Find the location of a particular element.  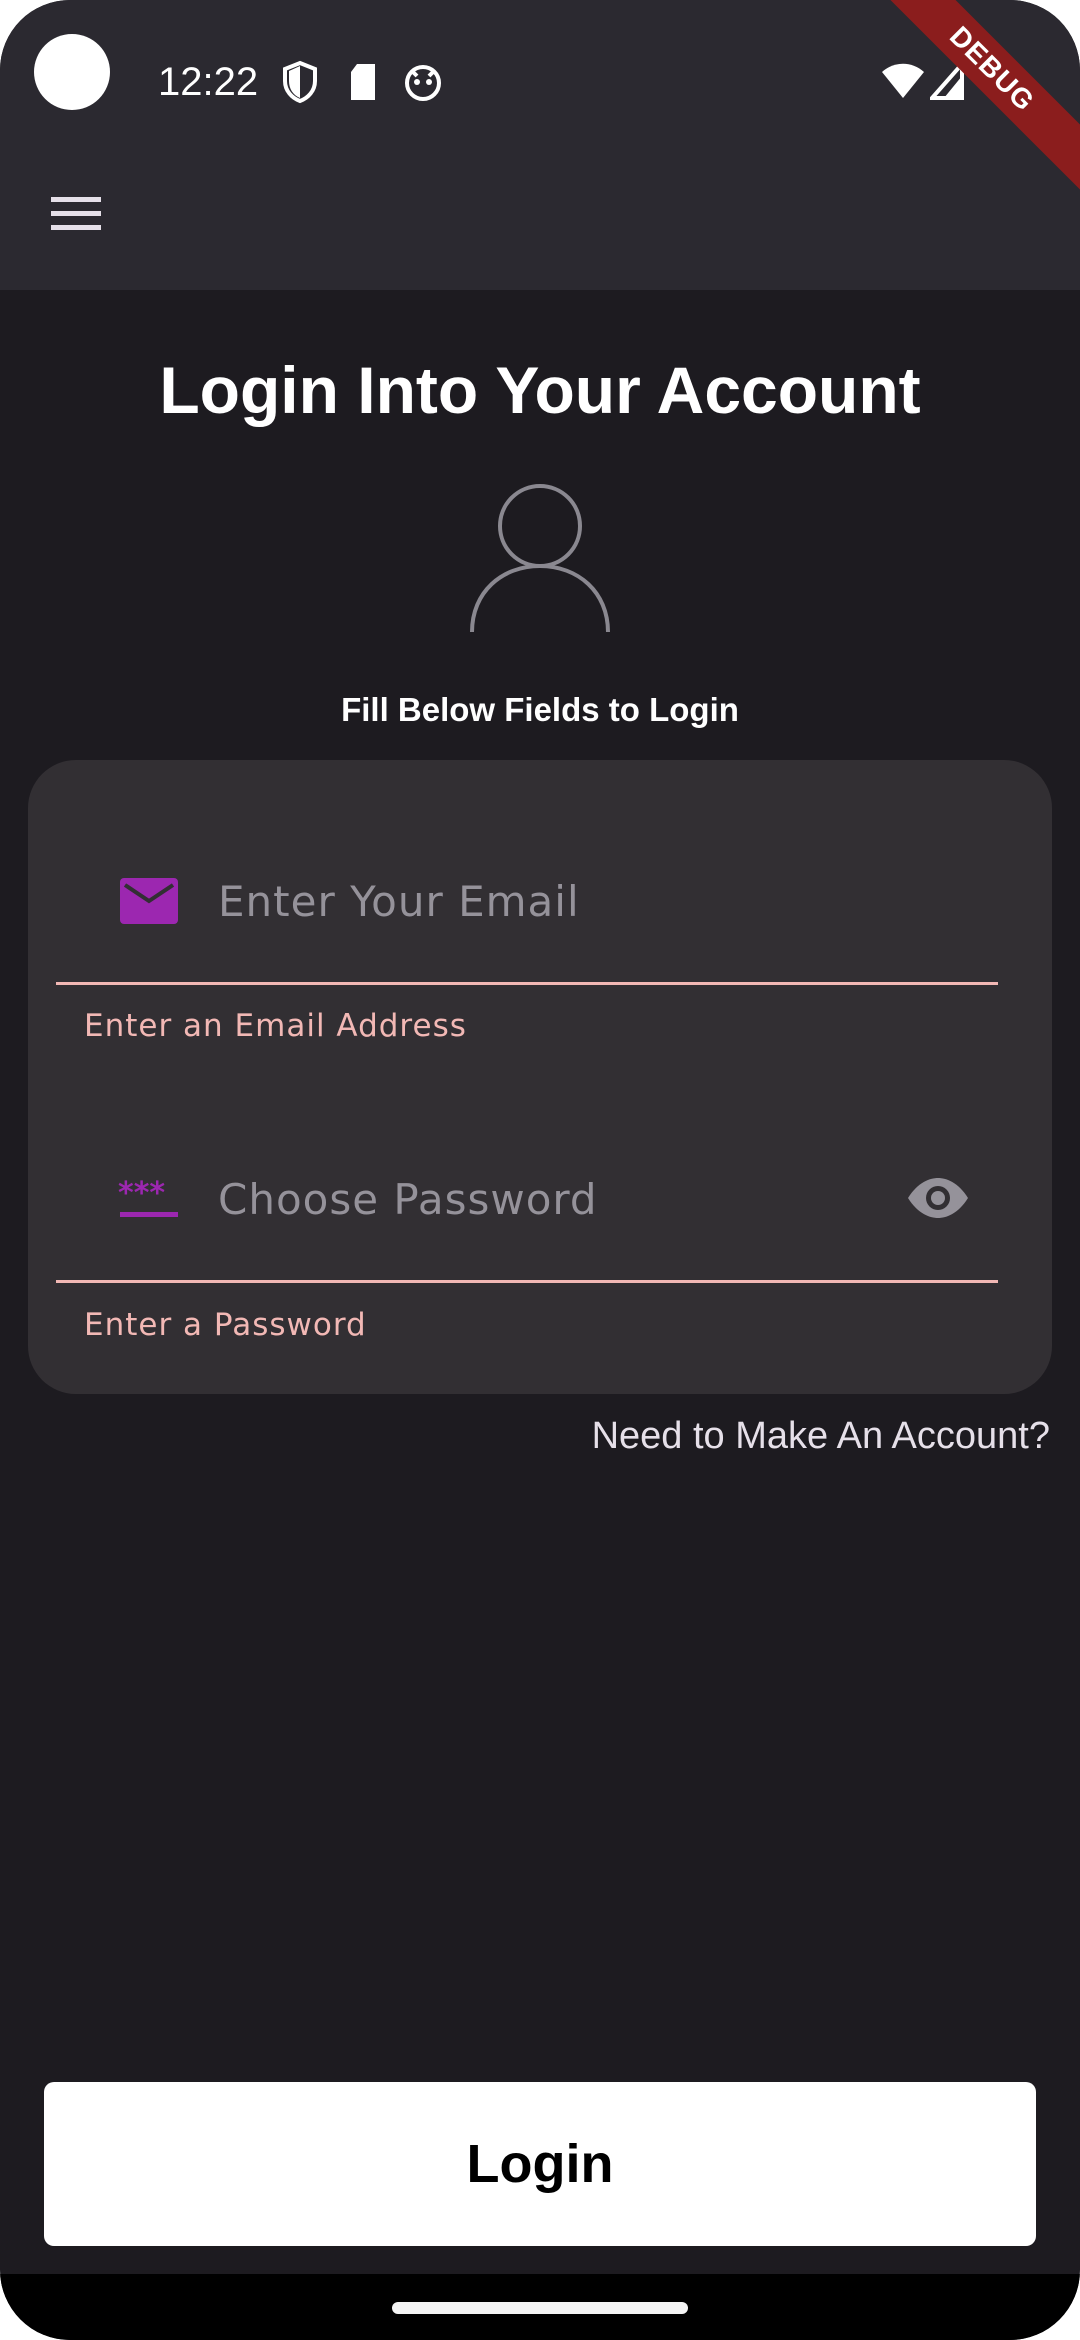

password-input is located at coordinates (538, 1199).